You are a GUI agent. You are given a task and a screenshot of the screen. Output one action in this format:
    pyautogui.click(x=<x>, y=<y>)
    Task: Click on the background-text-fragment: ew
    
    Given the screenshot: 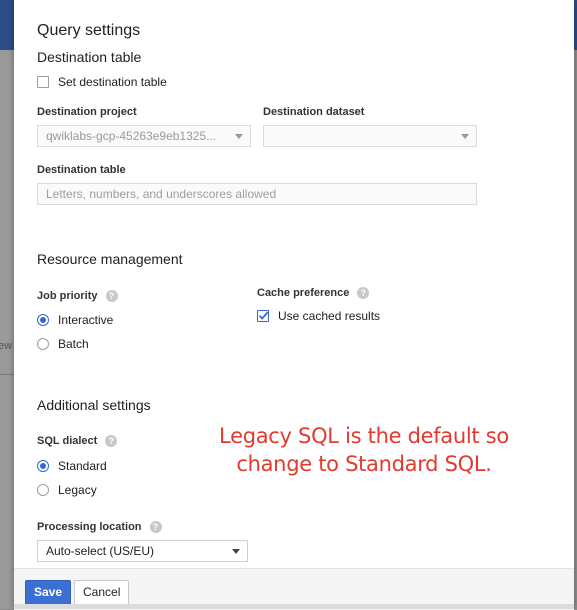 What is the action you would take?
    pyautogui.click(x=6, y=346)
    